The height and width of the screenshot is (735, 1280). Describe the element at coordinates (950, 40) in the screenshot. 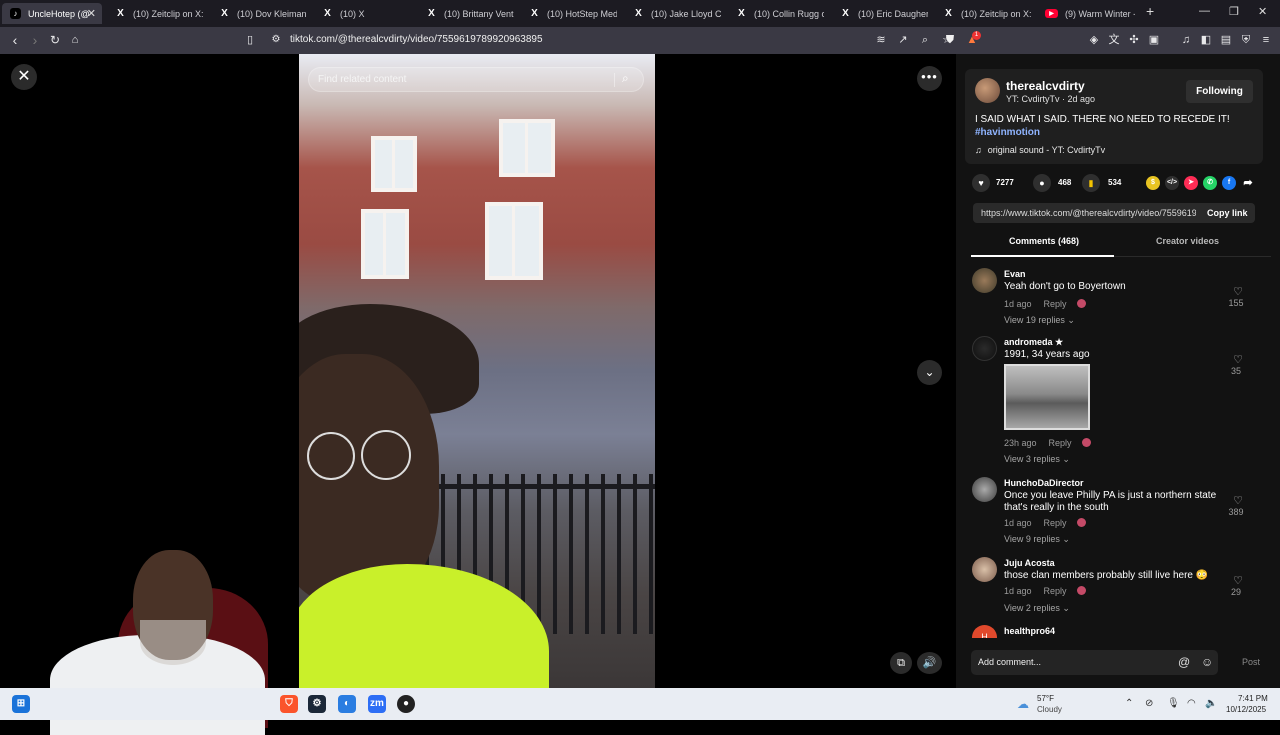

I see `brave-shield-icon: ⛊` at that location.